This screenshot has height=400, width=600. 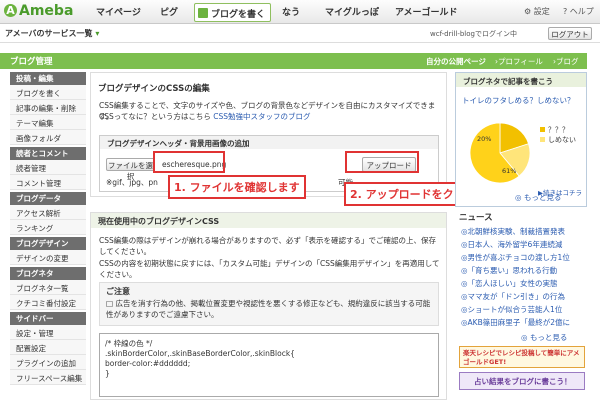 I want to click on upload-title: ブログデザインヘッダ・背景用画像の追加, so click(x=269, y=142).